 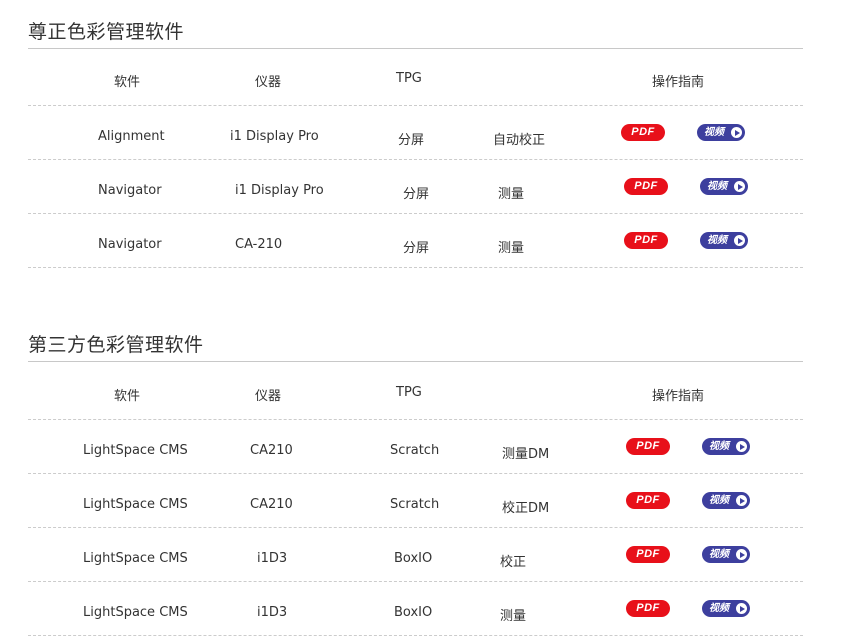 I want to click on cell-instrument: CA-210, so click(x=259, y=244).